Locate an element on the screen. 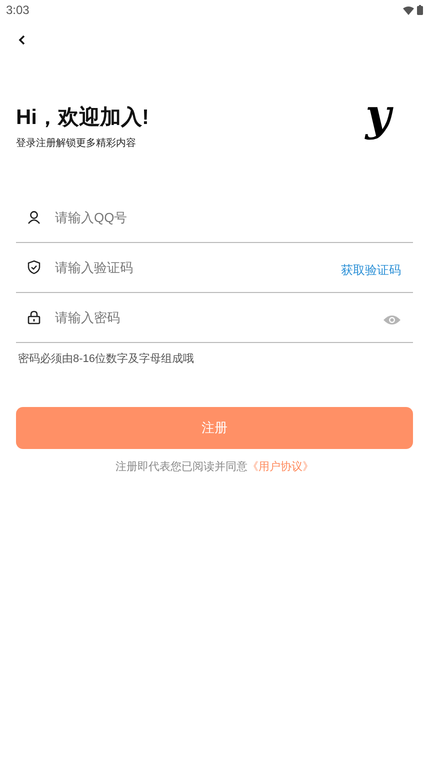 The image size is (429, 764). user-agreement-link: 《用户协议》 is located at coordinates (281, 466).